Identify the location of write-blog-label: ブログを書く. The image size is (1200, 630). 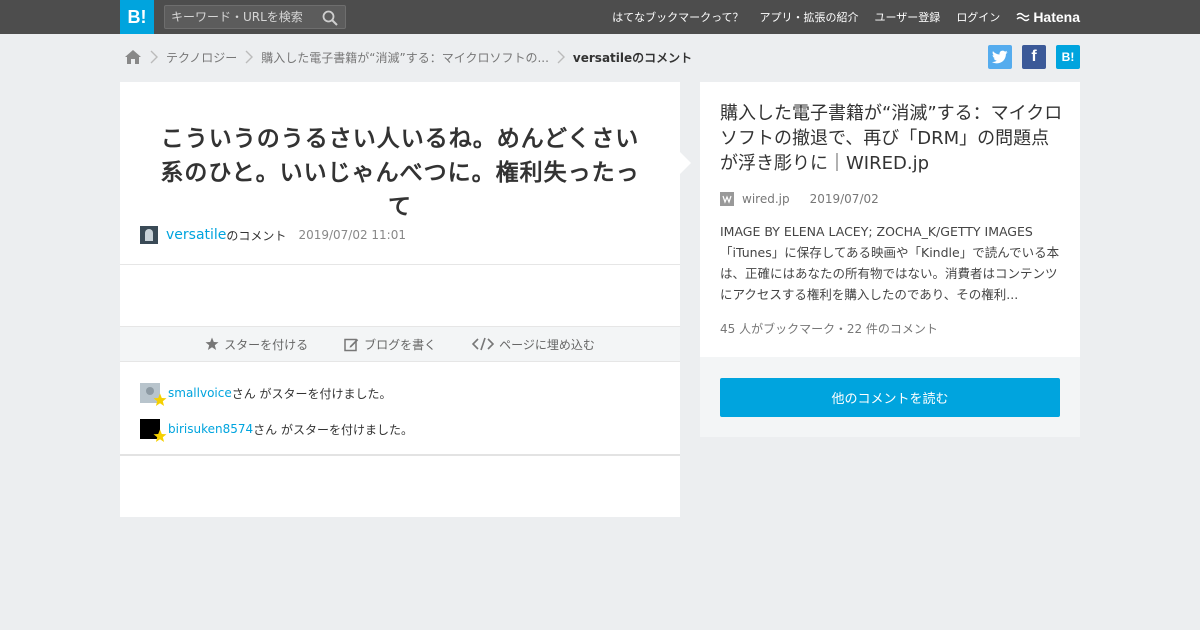
(400, 344).